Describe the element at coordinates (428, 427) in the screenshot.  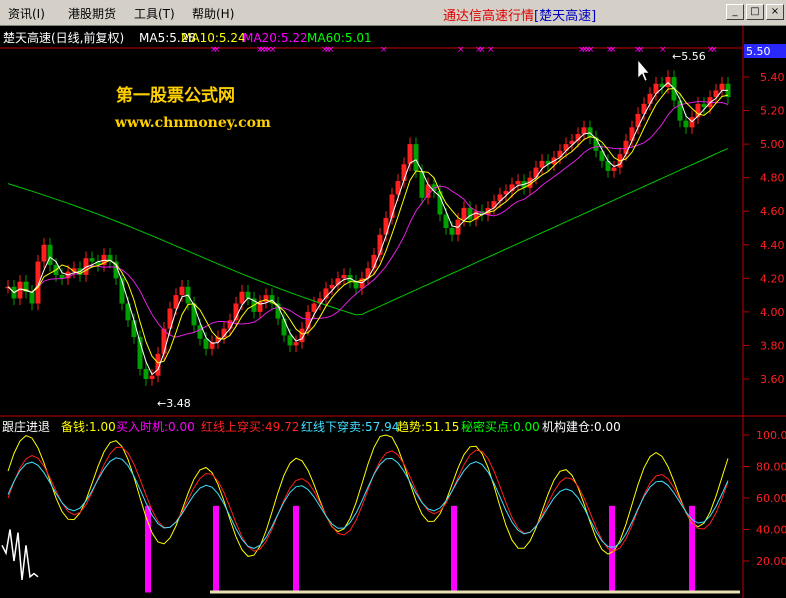
I see `indicator-value-trend: 趋势:51.15` at that location.